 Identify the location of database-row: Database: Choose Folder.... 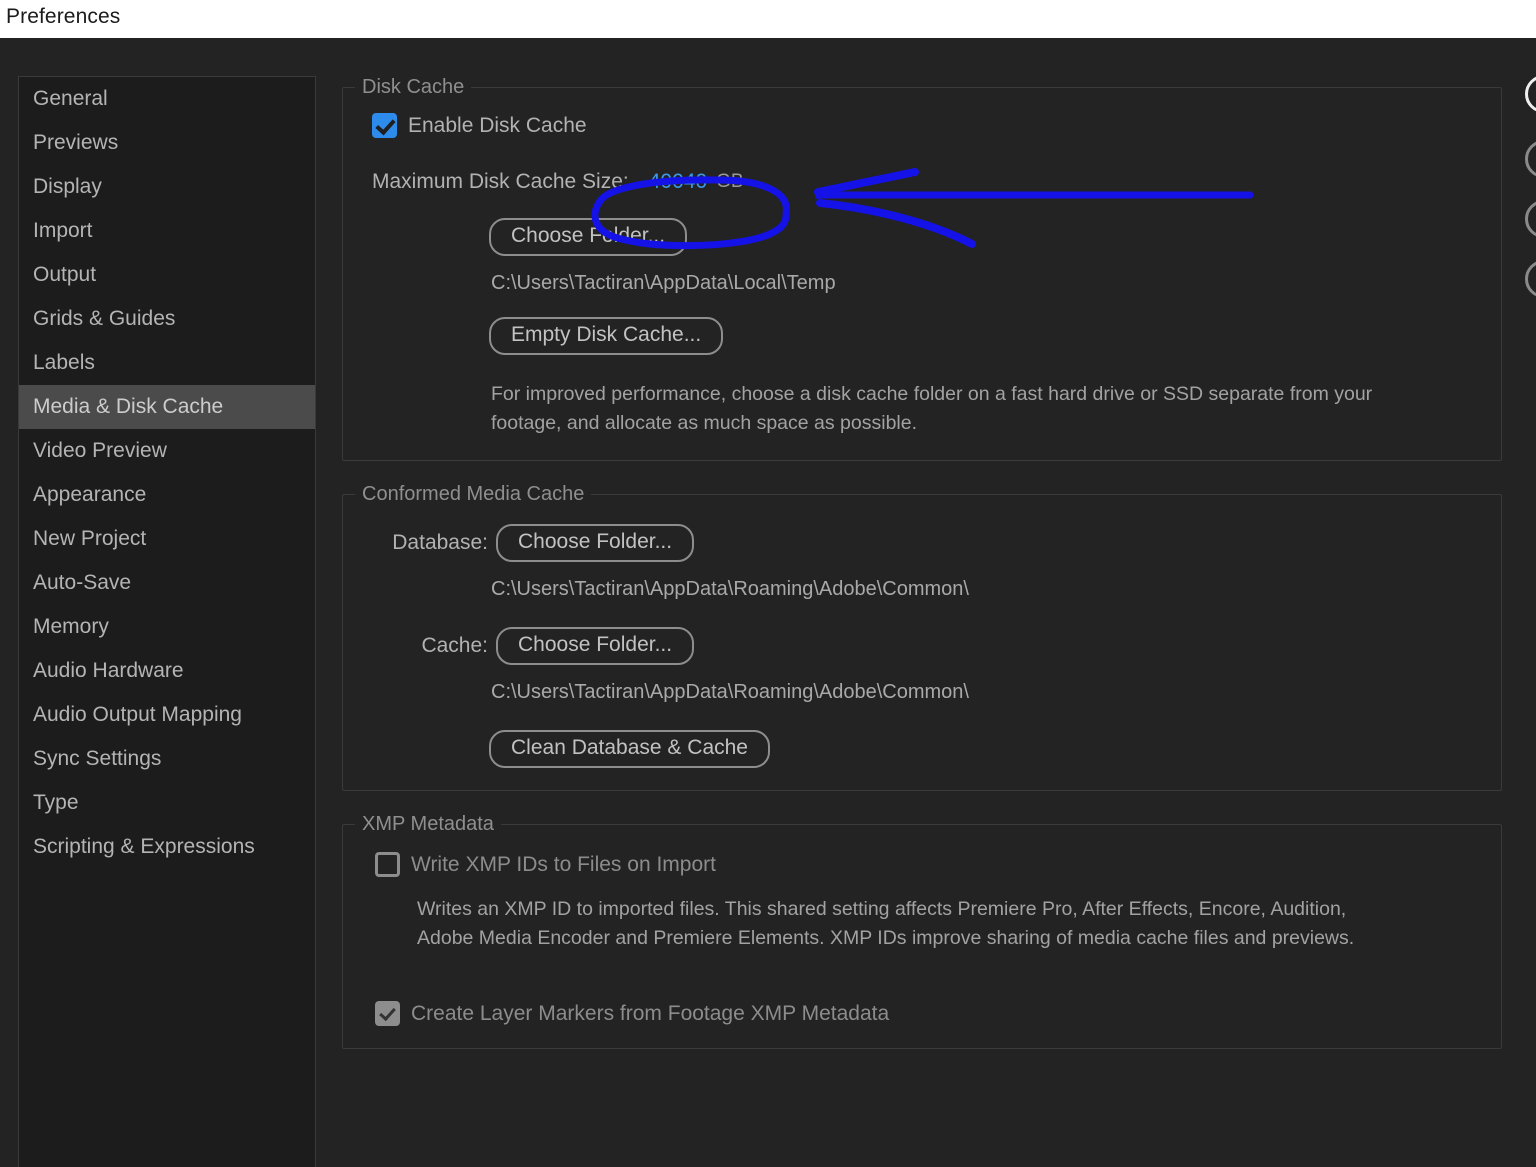
(936, 543).